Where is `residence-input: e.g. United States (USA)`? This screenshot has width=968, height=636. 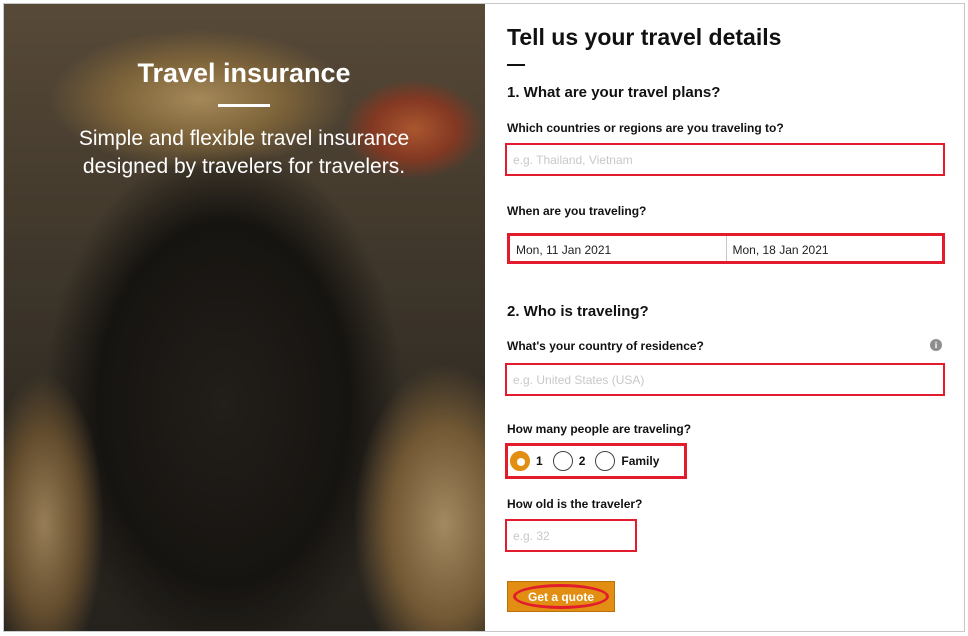
residence-input: e.g. United States (USA) is located at coordinates (725, 379).